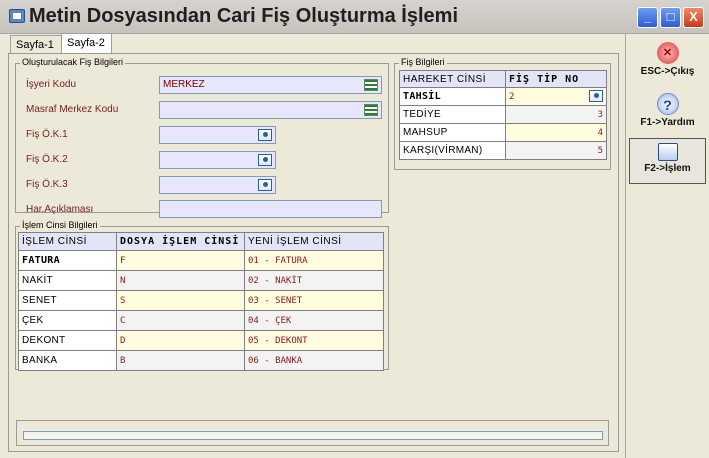 This screenshot has height=458, width=709. I want to click on row-label: TAHSİL, so click(452, 96).